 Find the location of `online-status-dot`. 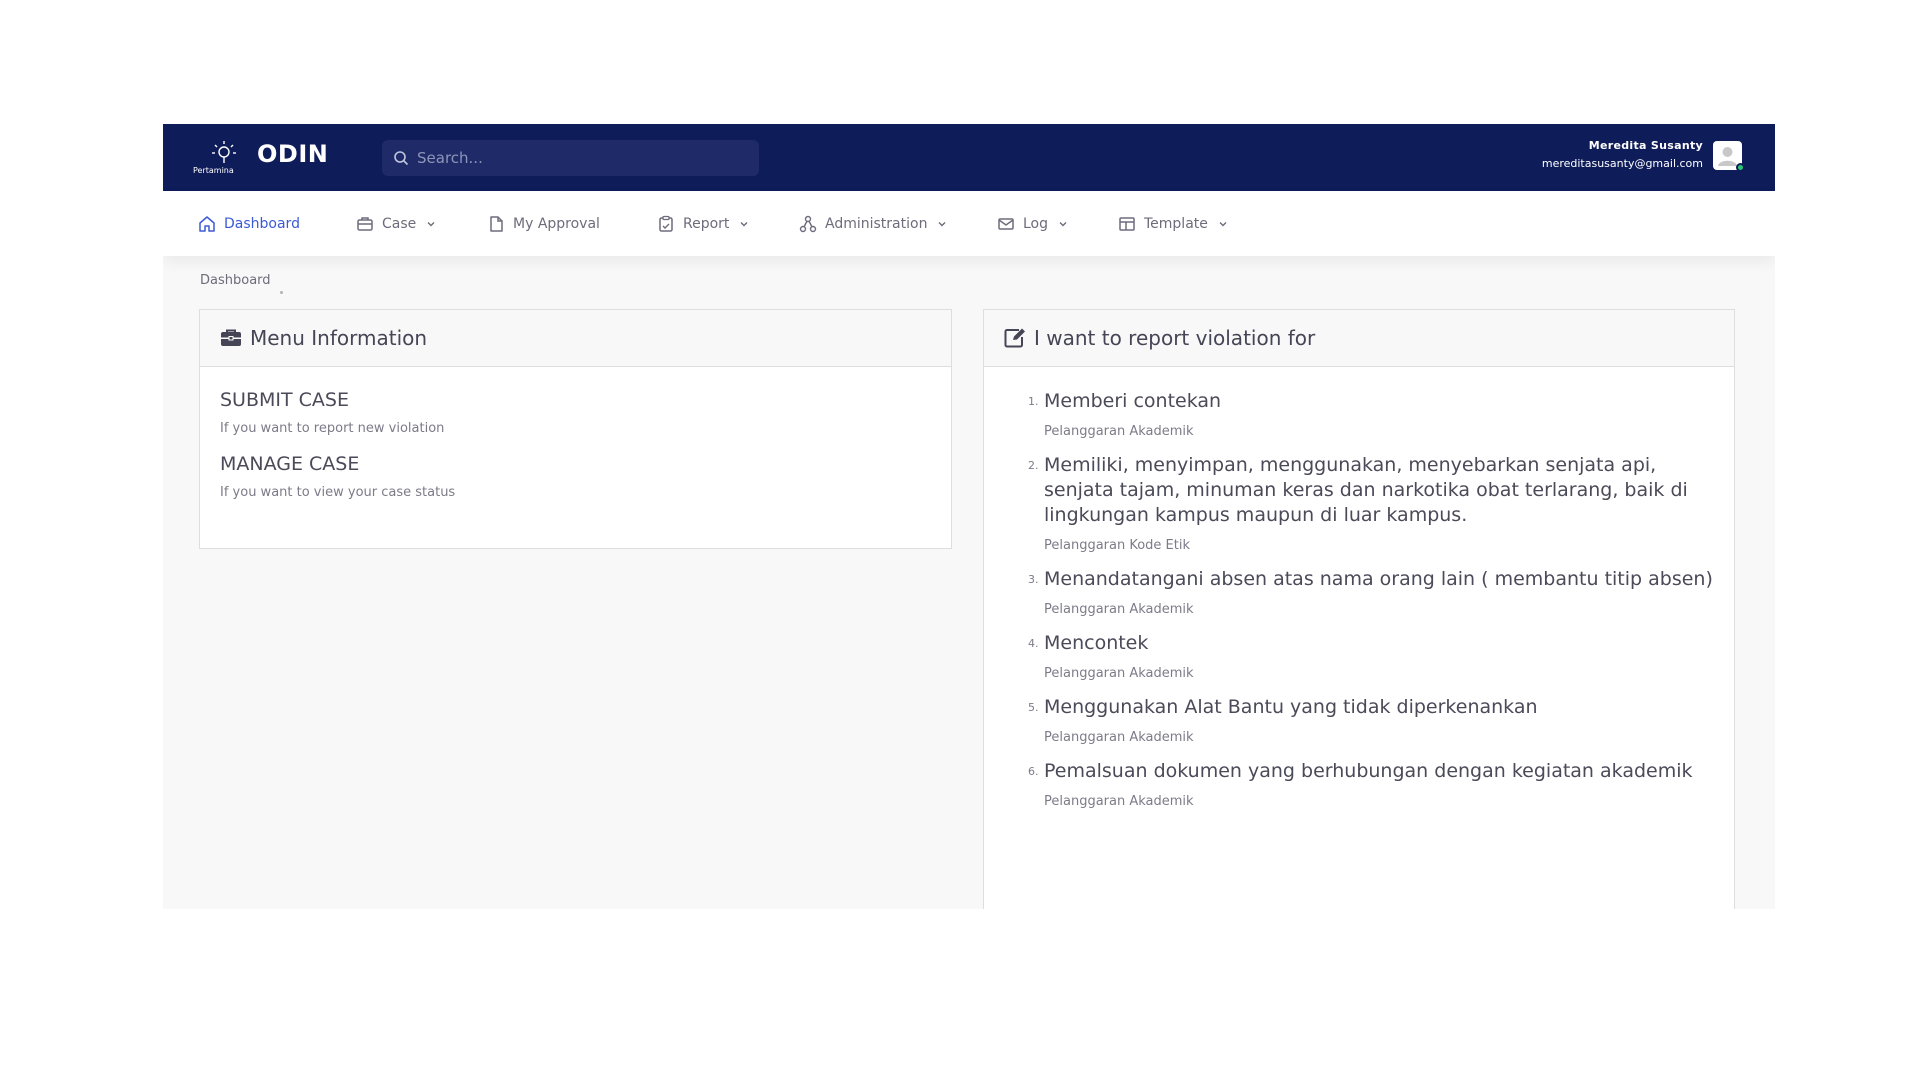

online-status-dot is located at coordinates (1740, 167).